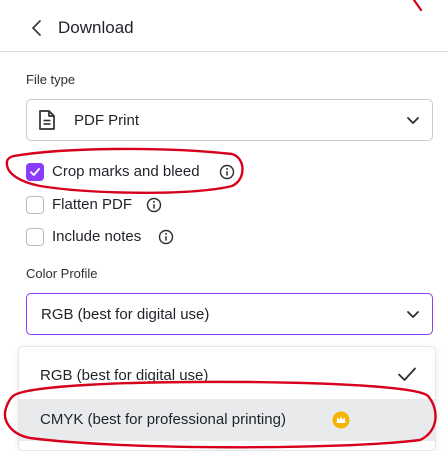  Describe the element at coordinates (47, 120) in the screenshot. I see `document-icon` at that location.